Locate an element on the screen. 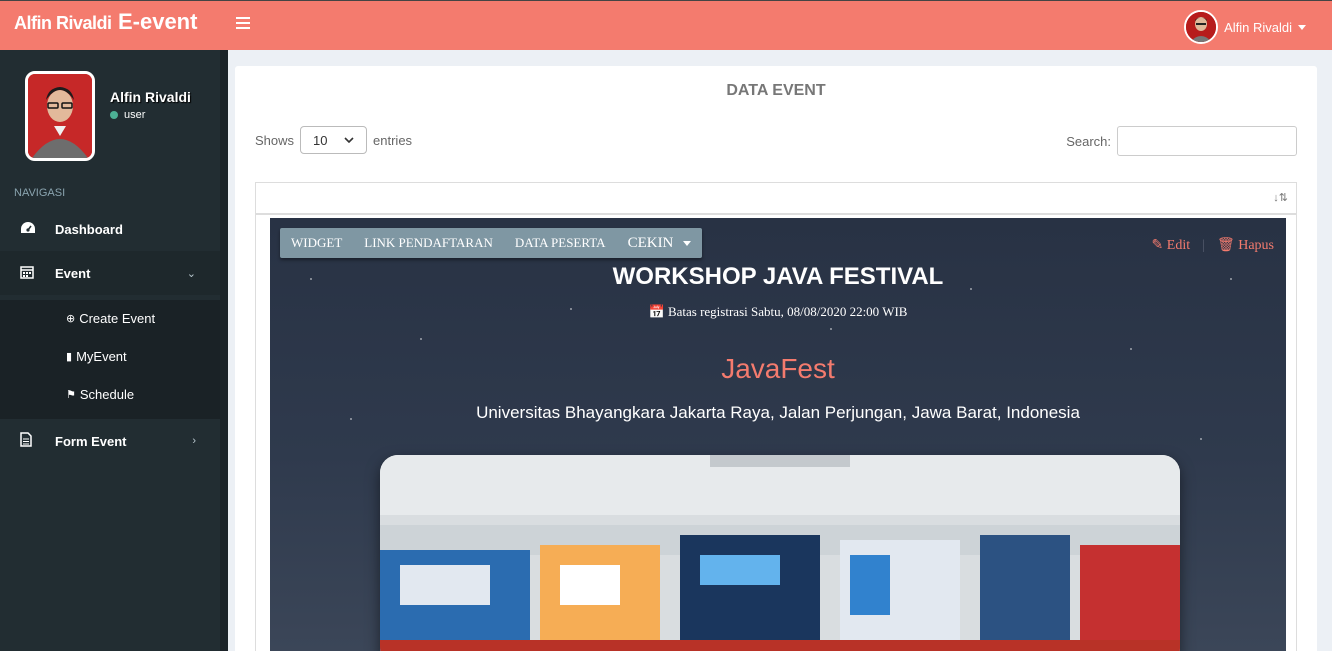 The image size is (1332, 651). entries-length-control: Shows 10 entries is located at coordinates (333, 140).